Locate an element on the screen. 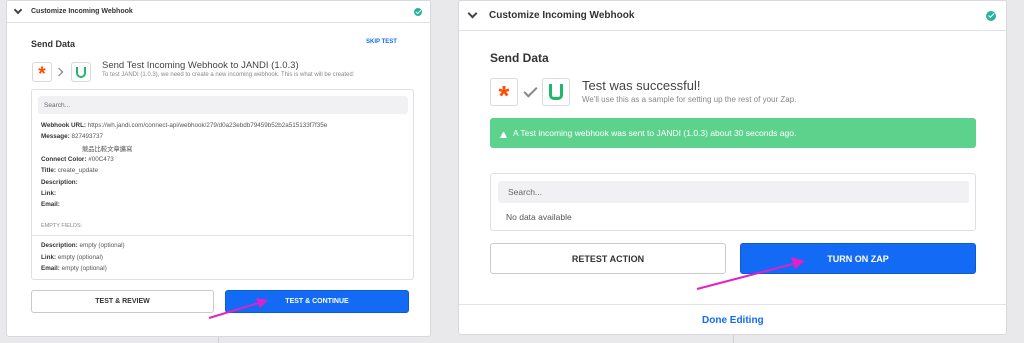  field-message-line2: 競品比較文章擴寫 is located at coordinates (107, 149).